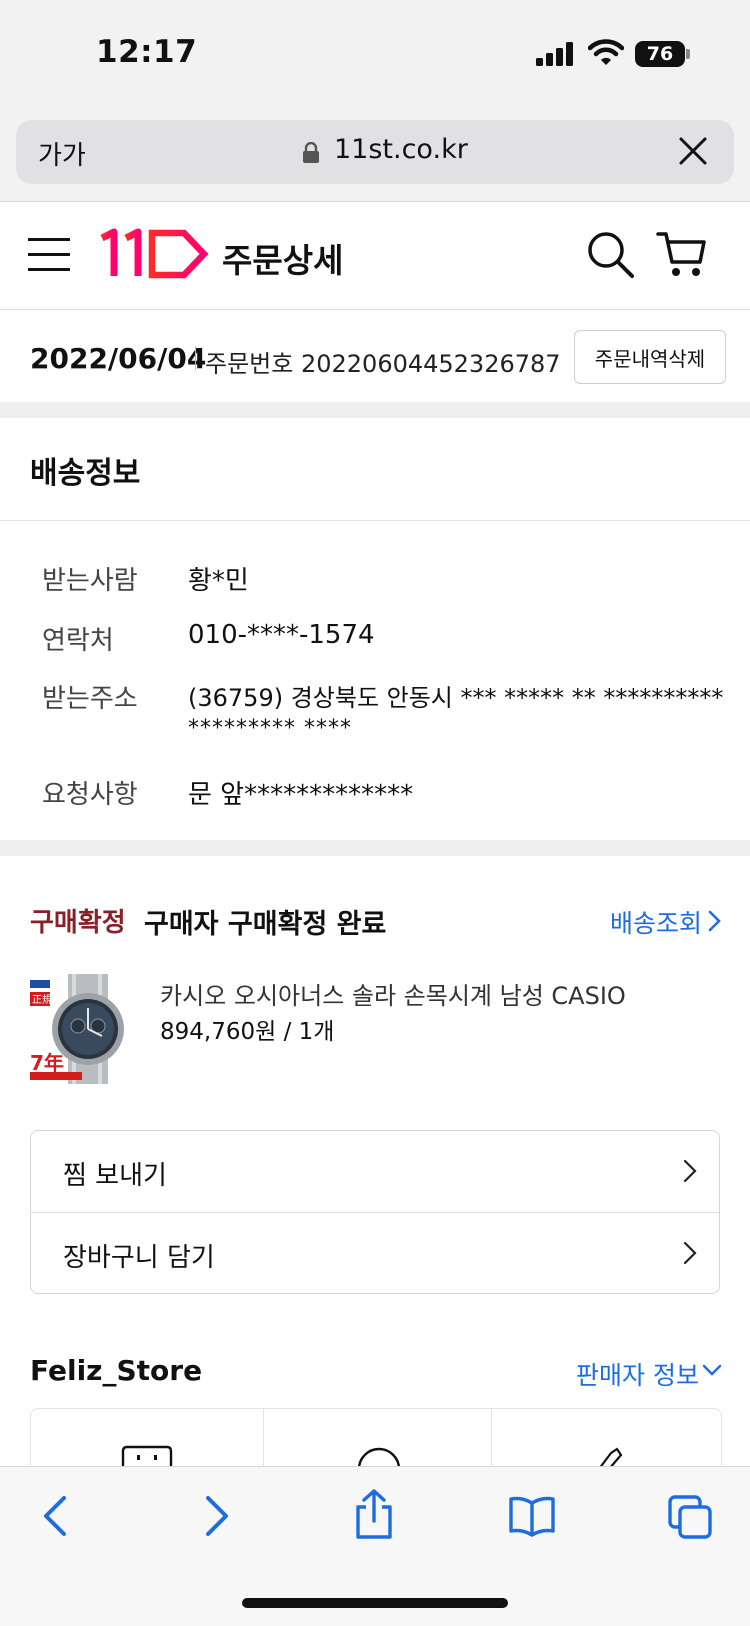  I want to click on tabs-icon, so click(690, 1517).